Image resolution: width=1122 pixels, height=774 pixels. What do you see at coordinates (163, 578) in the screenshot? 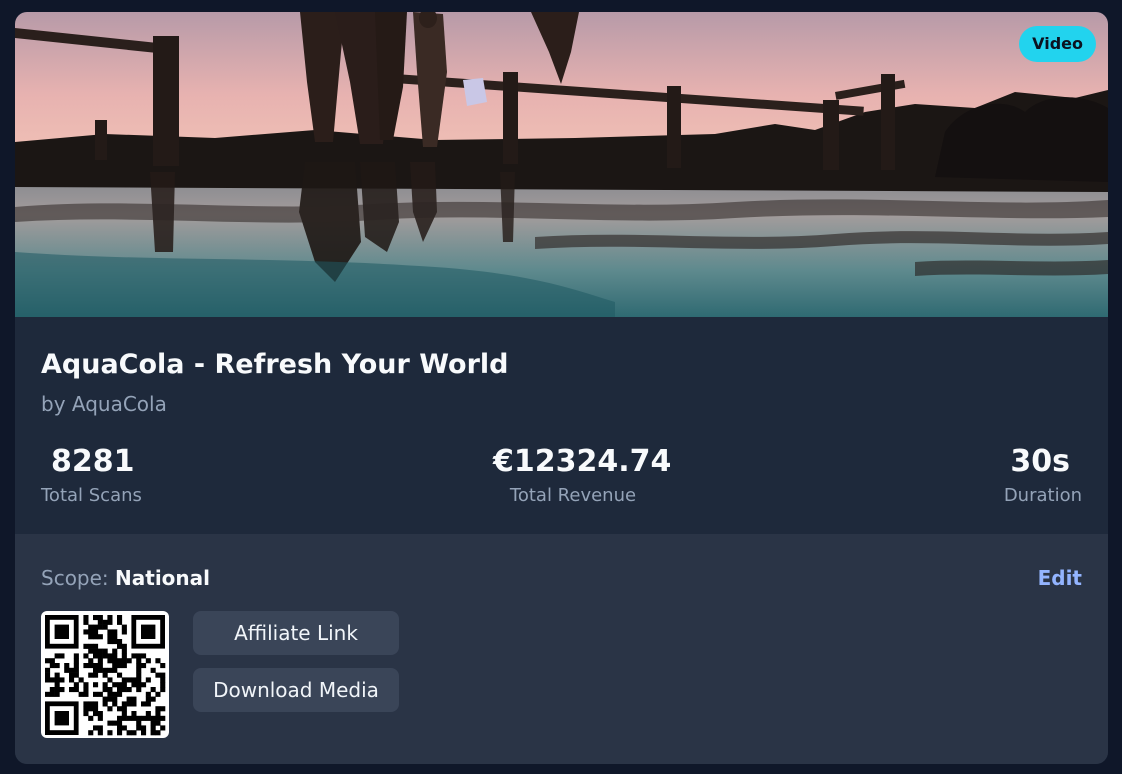
I see `scope-value: National` at bounding box center [163, 578].